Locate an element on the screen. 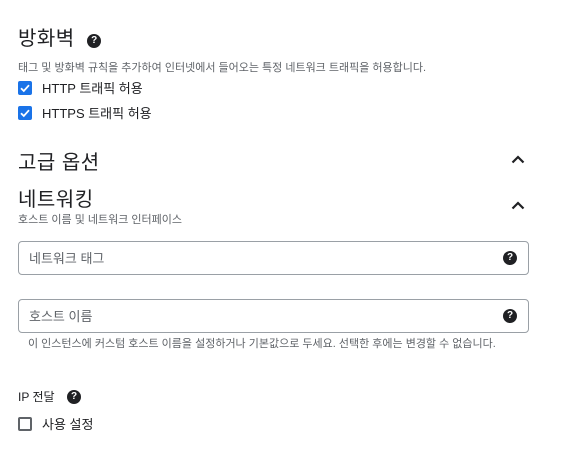 The width and height of the screenshot is (588, 462). advanced-options-title: 고급 옵션 is located at coordinates (59, 160).